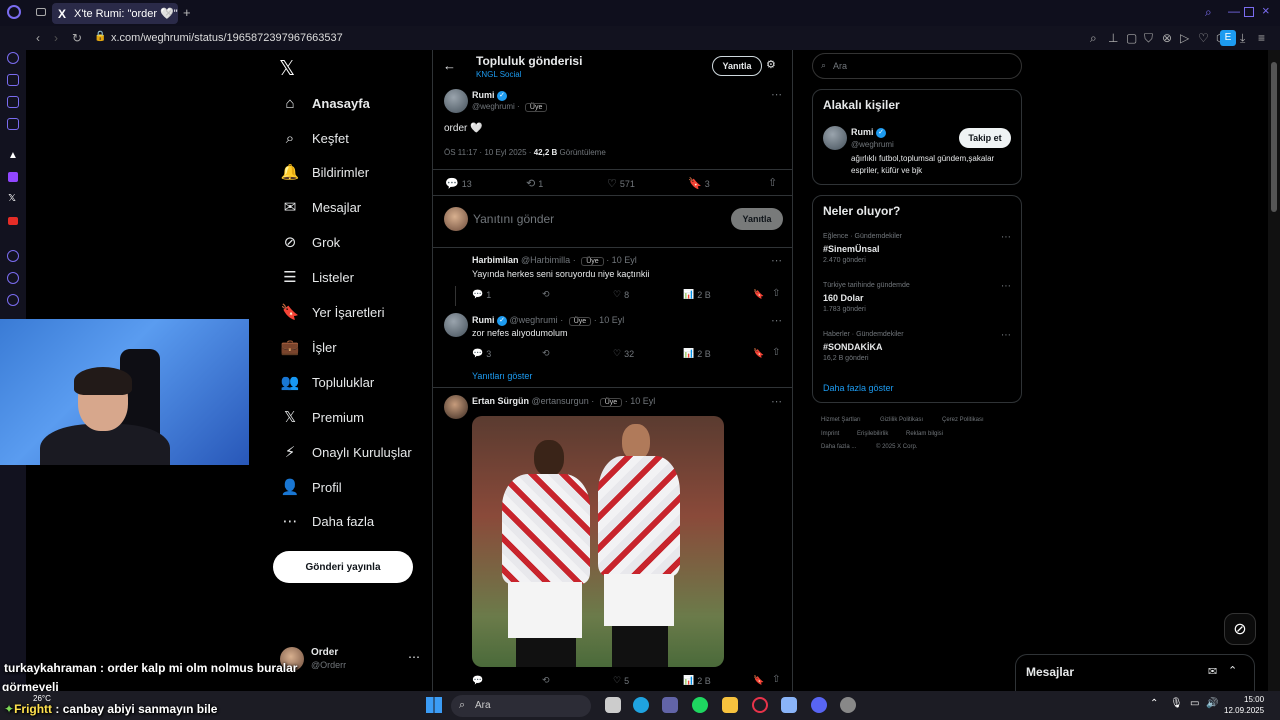 This screenshot has height=720, width=1280. Describe the element at coordinates (77, 38) in the screenshot. I see `reload-icon: ↻` at that location.